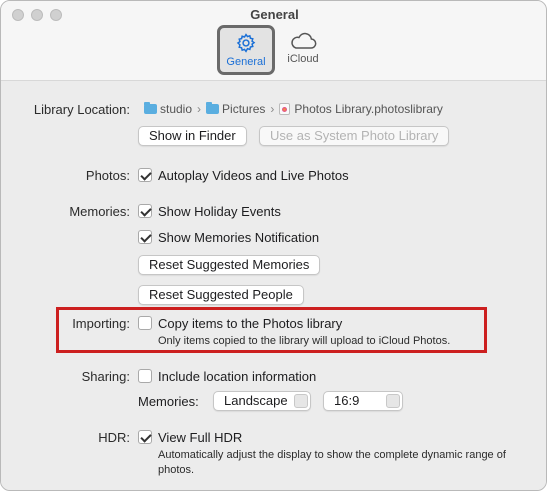  What do you see at coordinates (244, 109) in the screenshot?
I see `path-pictures: Pictures` at bounding box center [244, 109].